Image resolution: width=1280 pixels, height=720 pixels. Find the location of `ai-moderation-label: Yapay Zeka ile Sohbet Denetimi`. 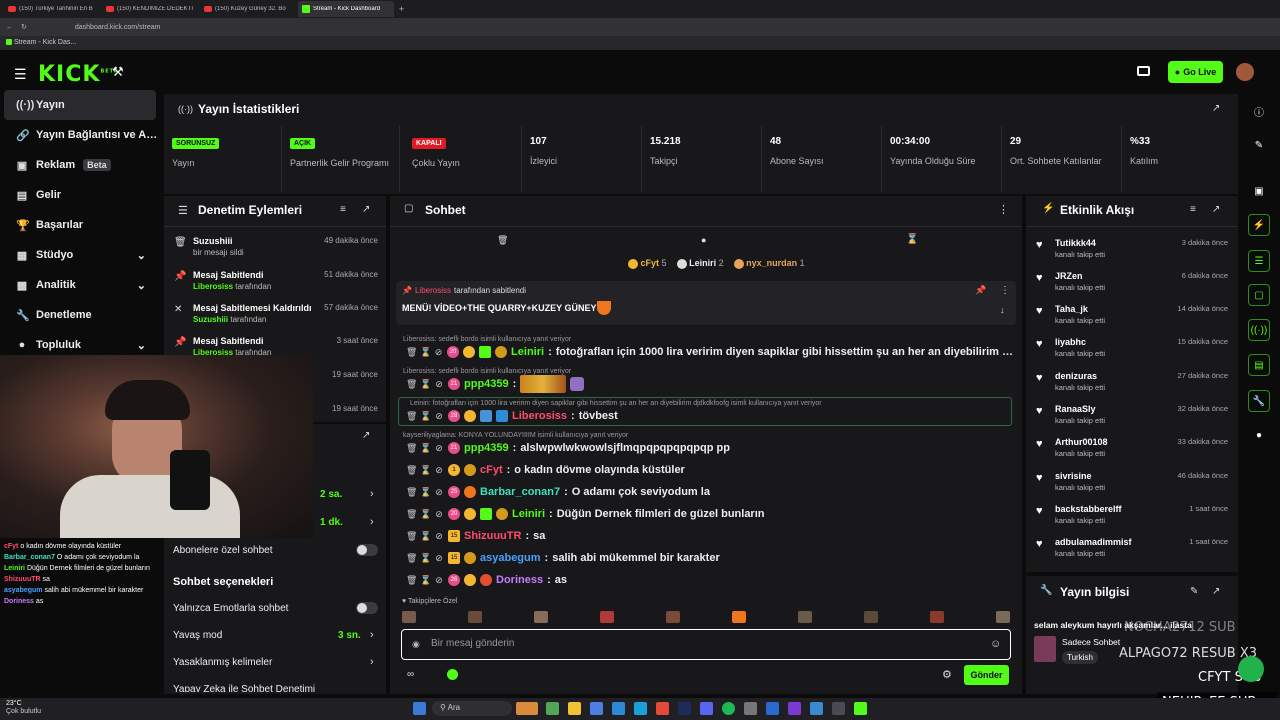

ai-moderation-label: Yapay Zeka ile Sohbet Denetimi is located at coordinates (268, 688).